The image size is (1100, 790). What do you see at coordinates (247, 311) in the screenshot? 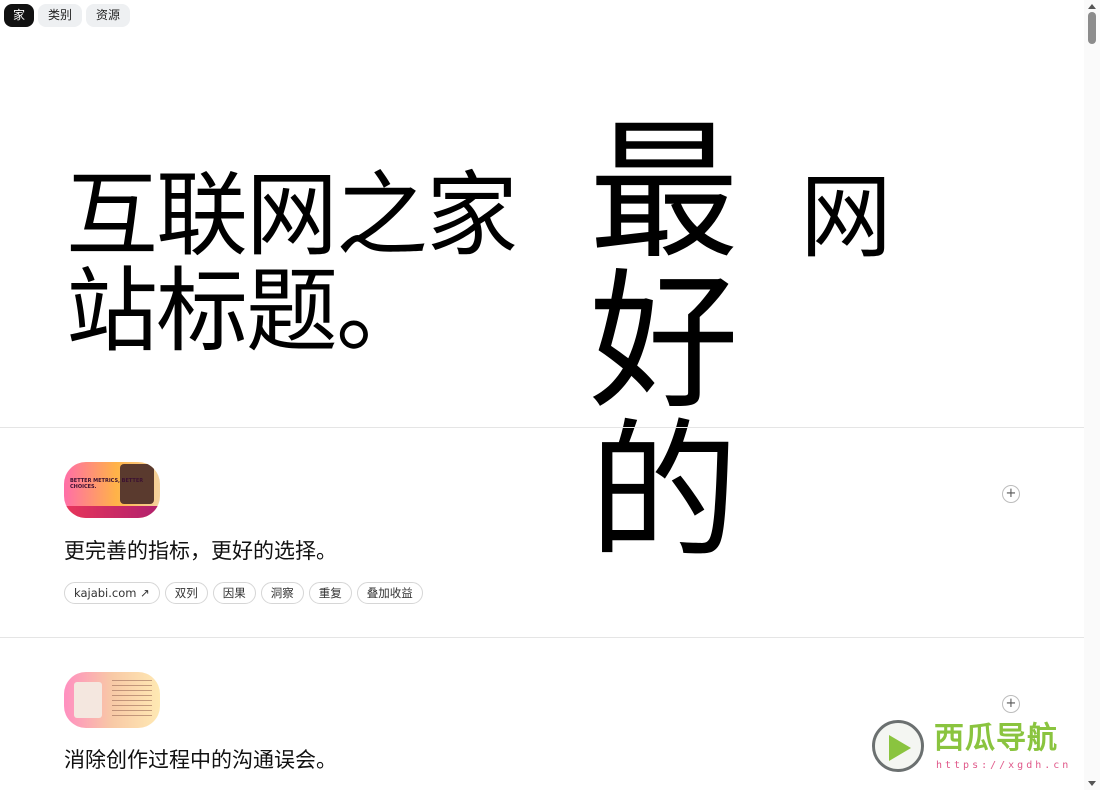
I see `hero-title-line2: 站标题。` at bounding box center [247, 311].